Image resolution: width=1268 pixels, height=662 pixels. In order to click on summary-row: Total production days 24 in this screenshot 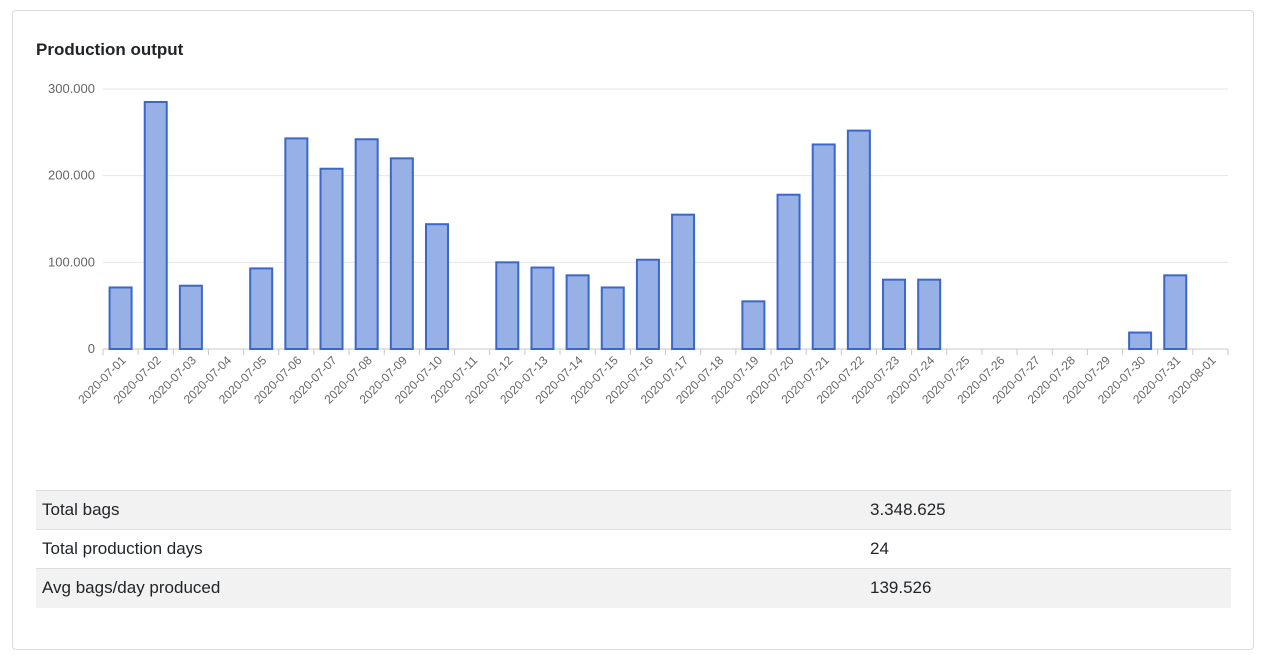, I will do `click(633, 549)`.